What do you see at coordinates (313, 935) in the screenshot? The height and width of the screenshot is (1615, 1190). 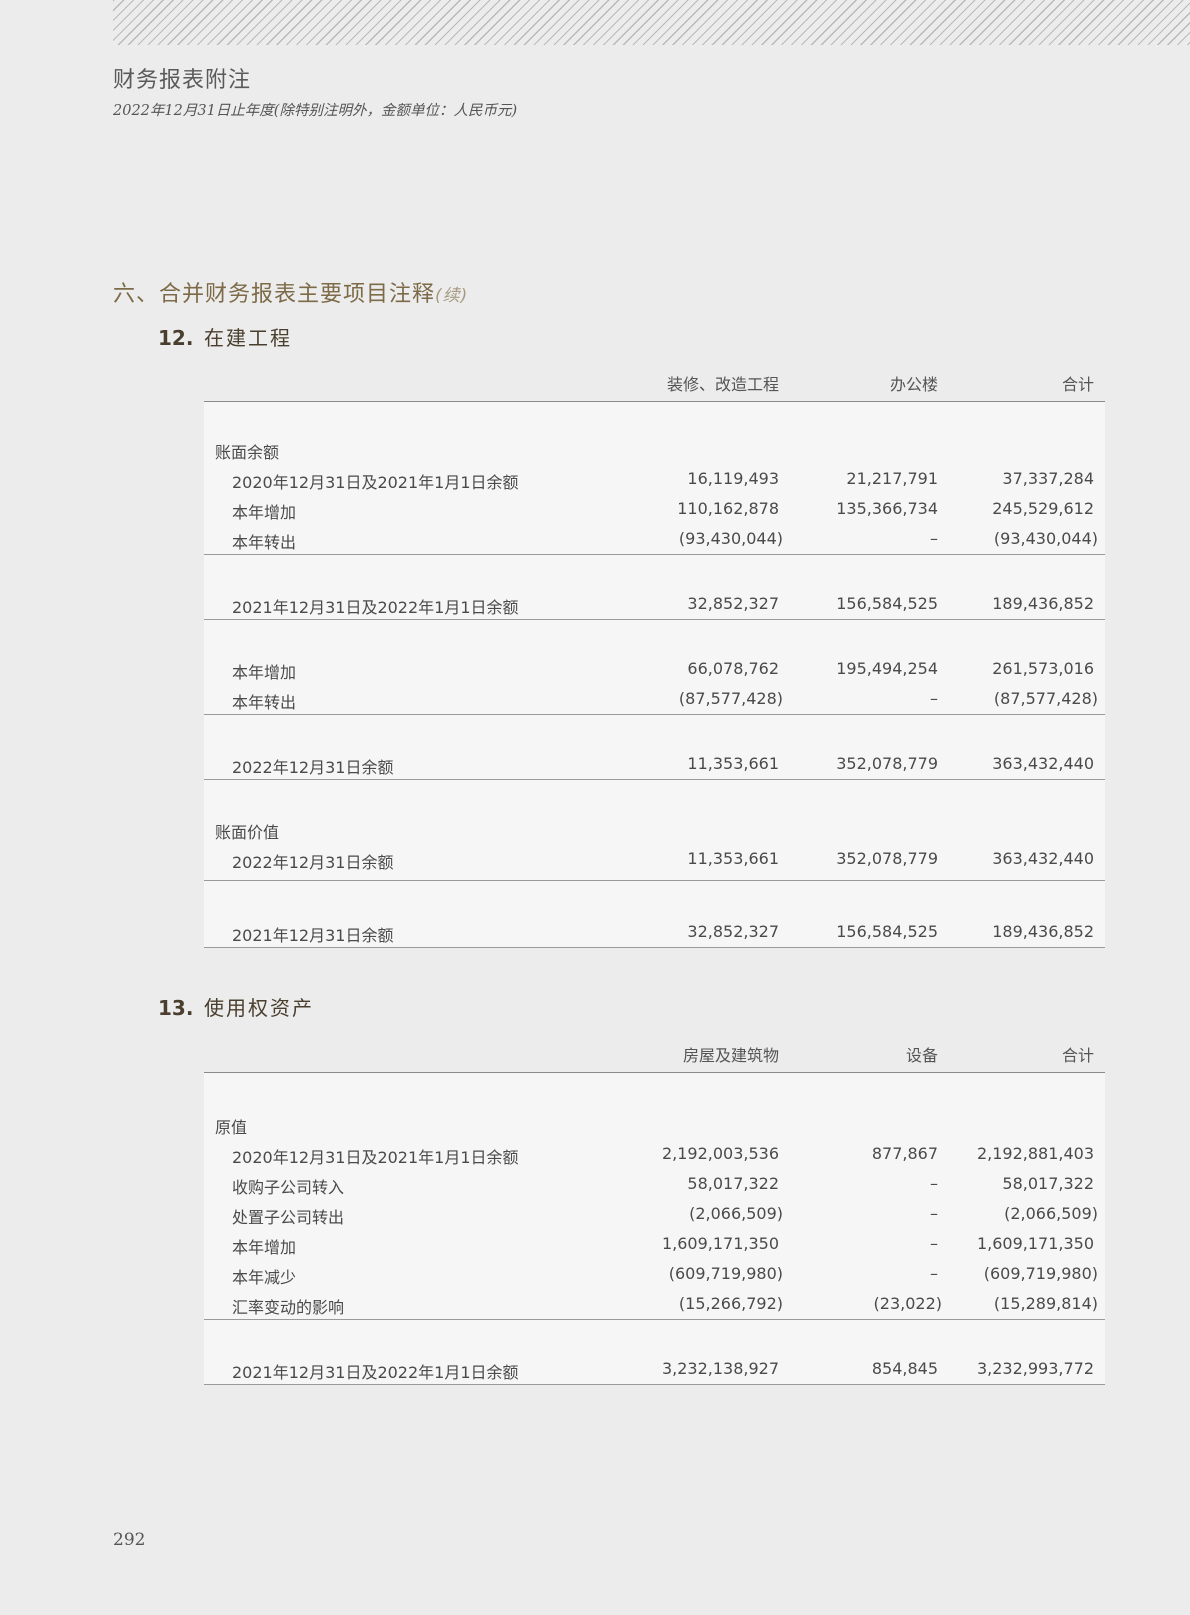 I see `row-label: 2021年12月31日余额` at bounding box center [313, 935].